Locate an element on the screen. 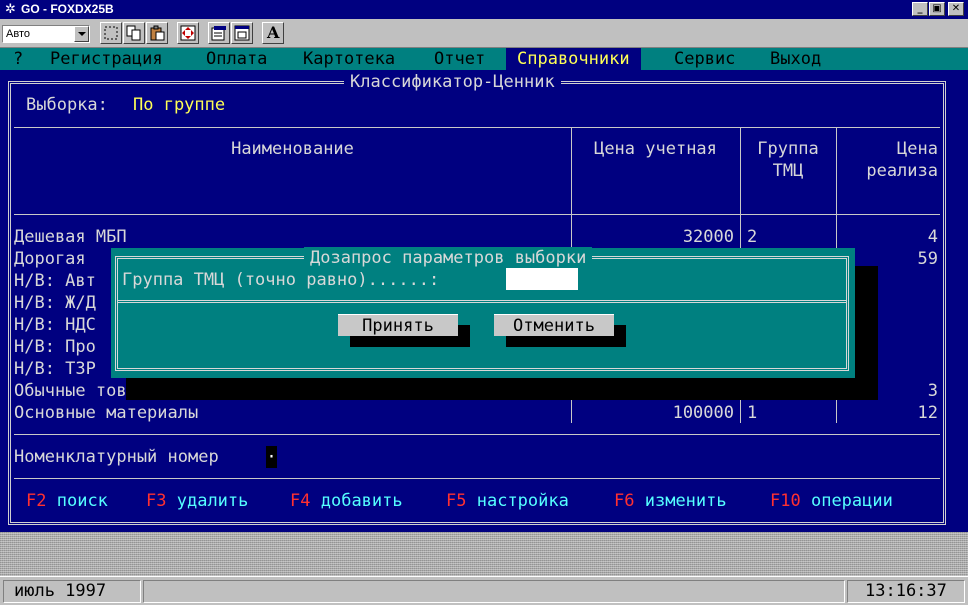 The height and width of the screenshot is (605, 968). fullscreen-button is located at coordinates (188, 33).